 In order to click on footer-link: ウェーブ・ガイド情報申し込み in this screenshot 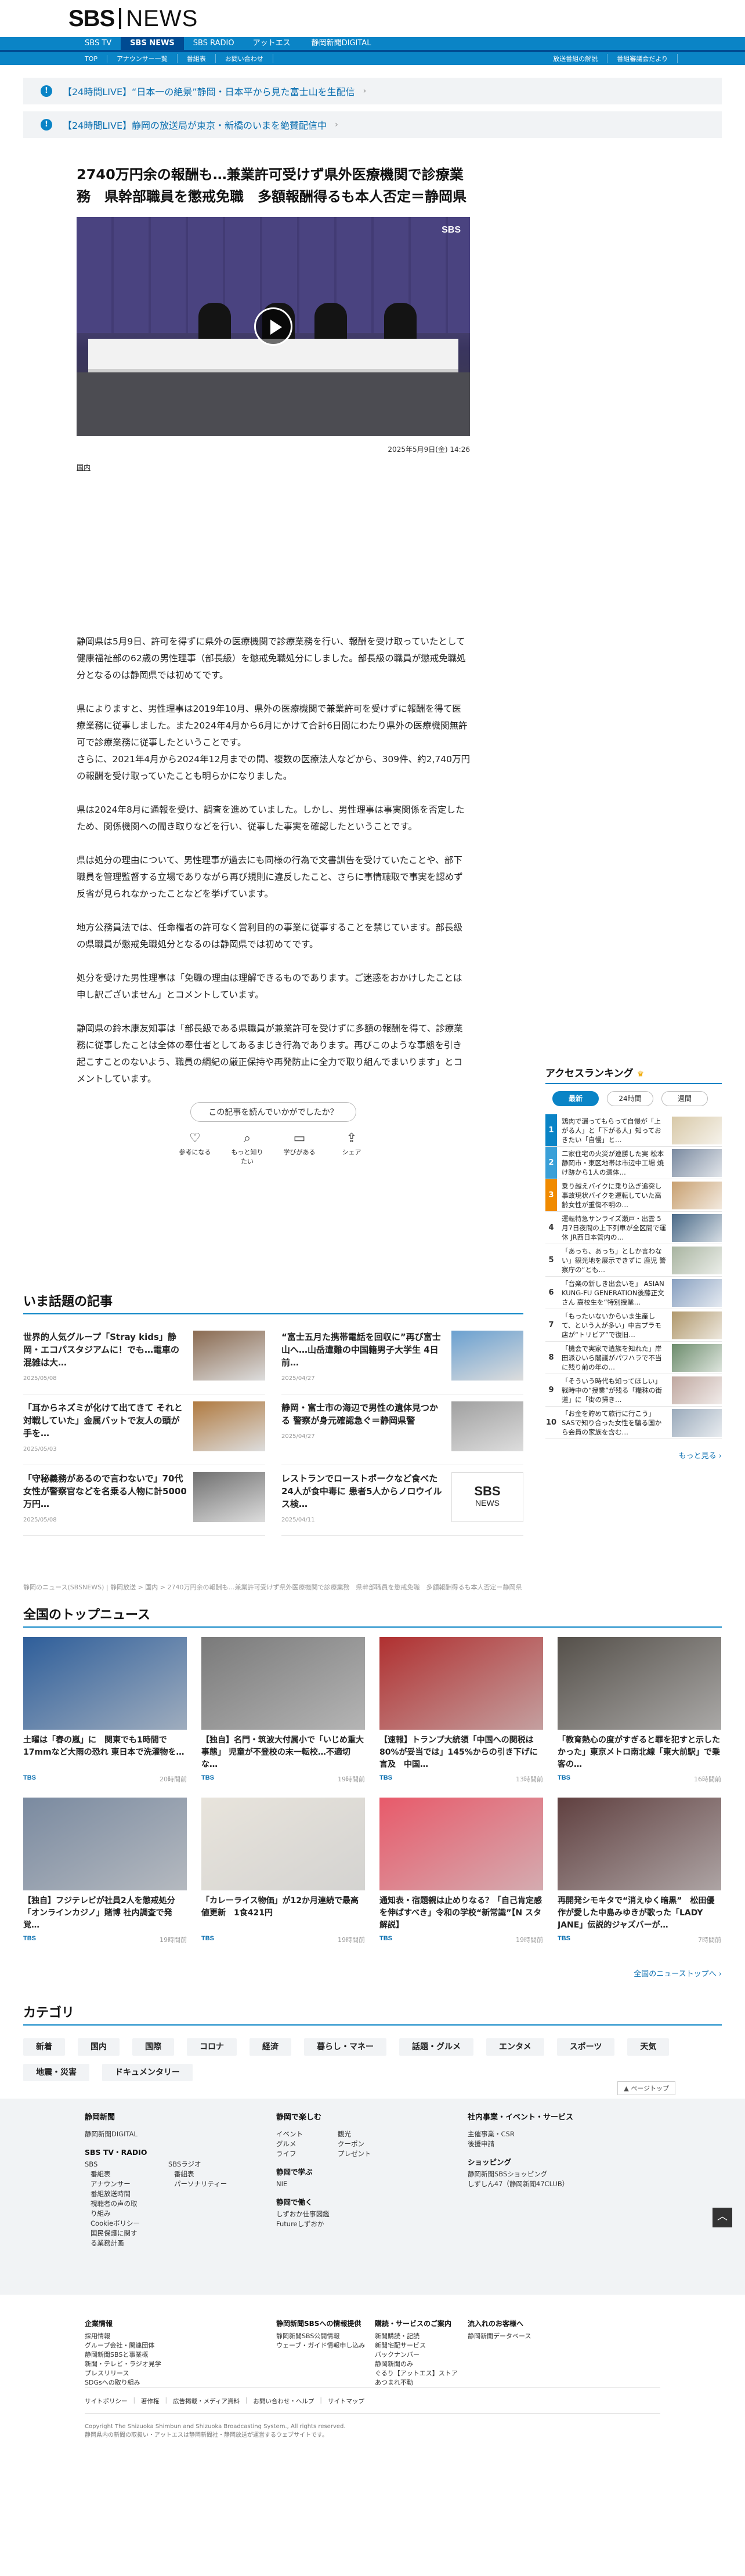, I will do `click(321, 2346)`.